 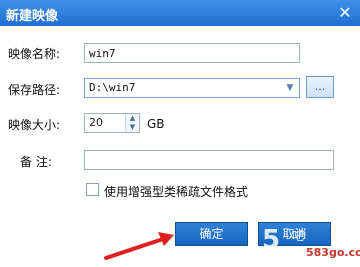 What do you see at coordinates (139, 246) in the screenshot?
I see `annotation-arrow` at bounding box center [139, 246].